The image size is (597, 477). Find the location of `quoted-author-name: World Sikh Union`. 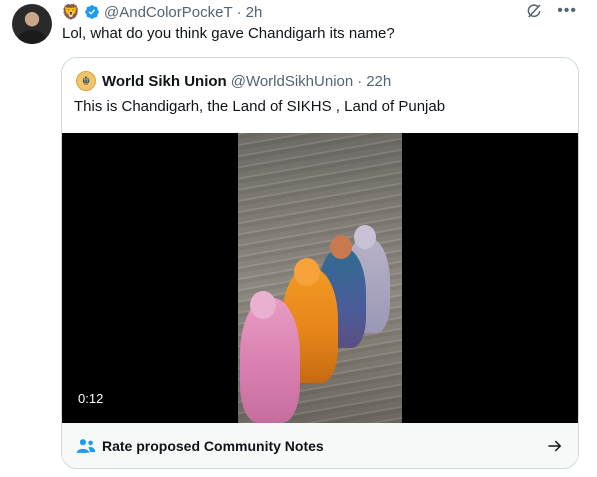

quoted-author-name: World Sikh Union is located at coordinates (164, 81).